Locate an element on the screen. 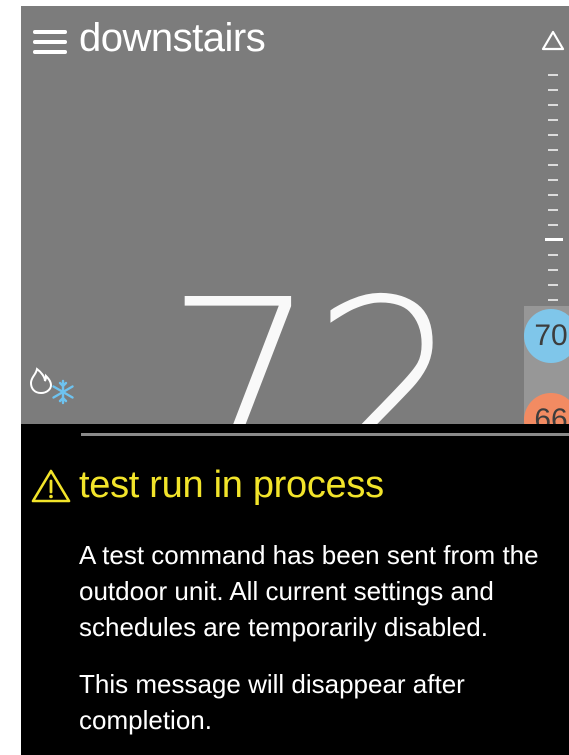 Image resolution: width=569 pixels, height=755 pixels. current-temperature: 72 is located at coordinates (314, 336).